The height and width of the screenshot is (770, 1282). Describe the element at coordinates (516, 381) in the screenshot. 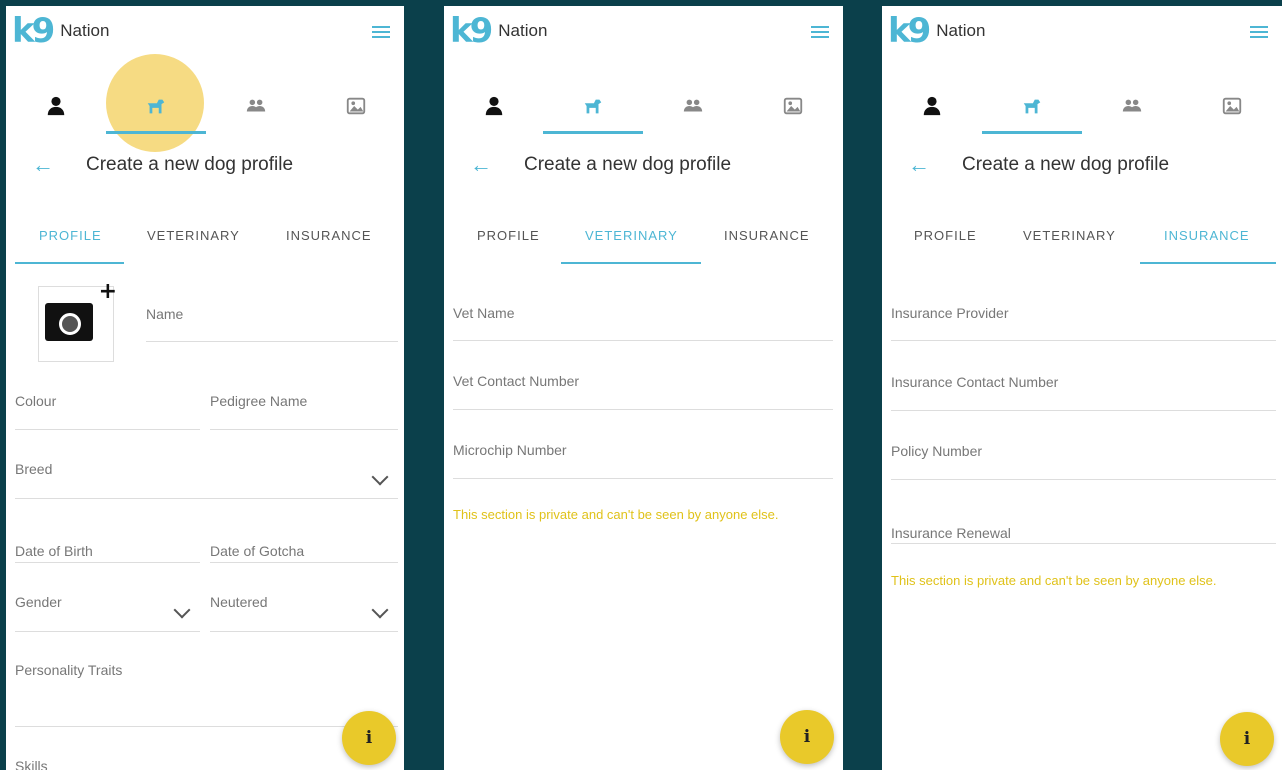

I see `vet-contact-number-label: Vet Contact Number` at that location.